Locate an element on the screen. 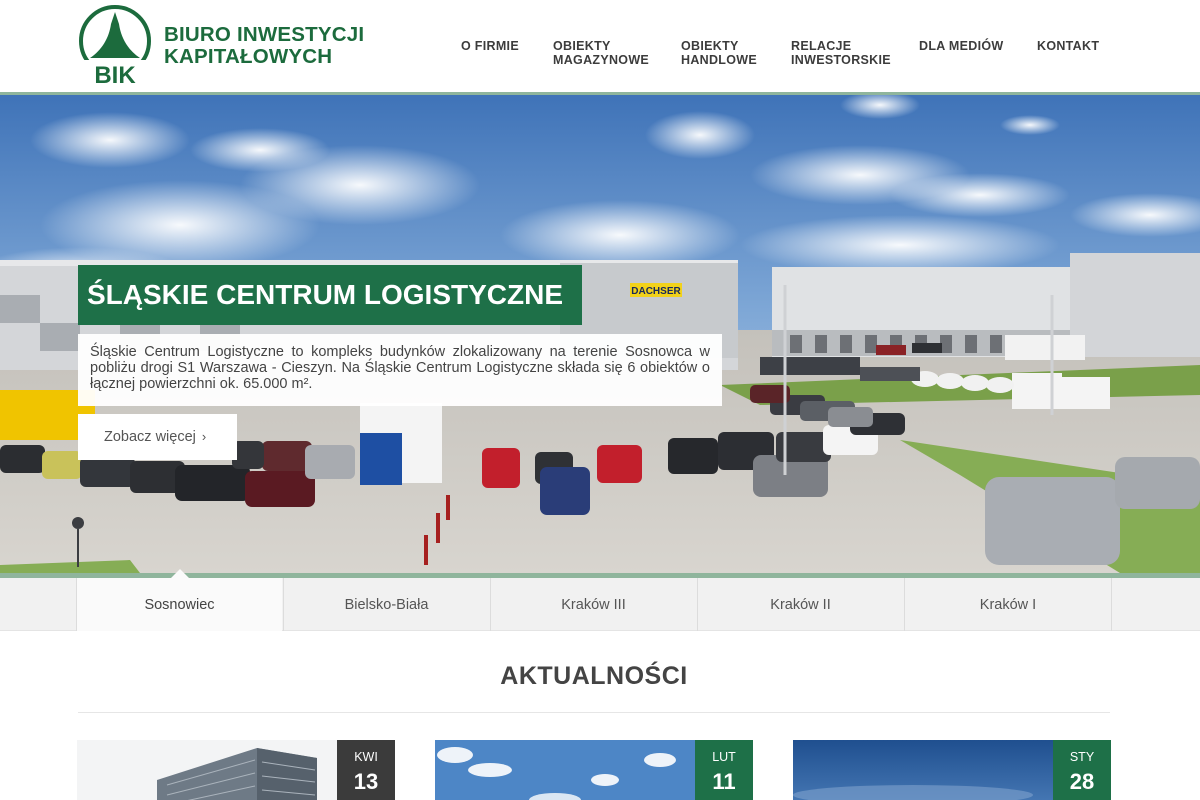 This screenshot has width=1200, height=800. nav-label: HANDLOWE is located at coordinates (719, 59).